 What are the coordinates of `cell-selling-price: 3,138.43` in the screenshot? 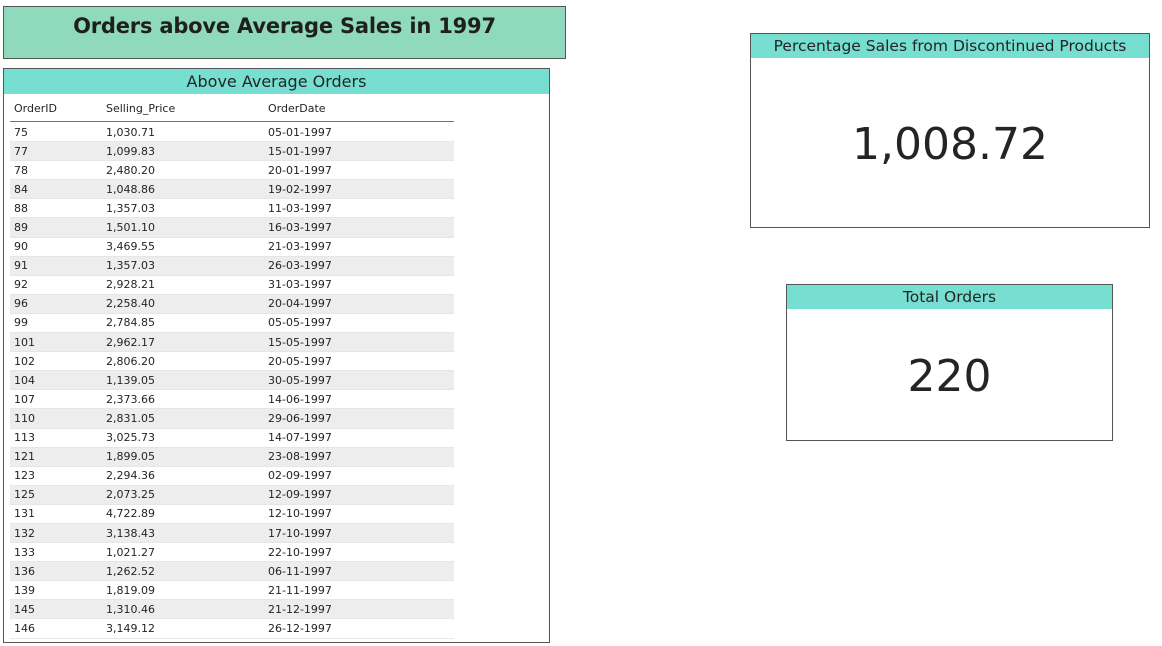 It's located at (130, 533).